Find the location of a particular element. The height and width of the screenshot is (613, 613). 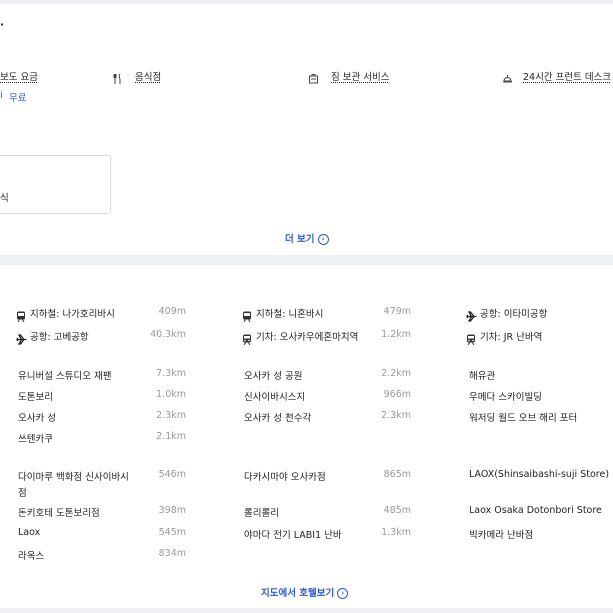

landmark-label: 도톤보리 is located at coordinates (35, 397).